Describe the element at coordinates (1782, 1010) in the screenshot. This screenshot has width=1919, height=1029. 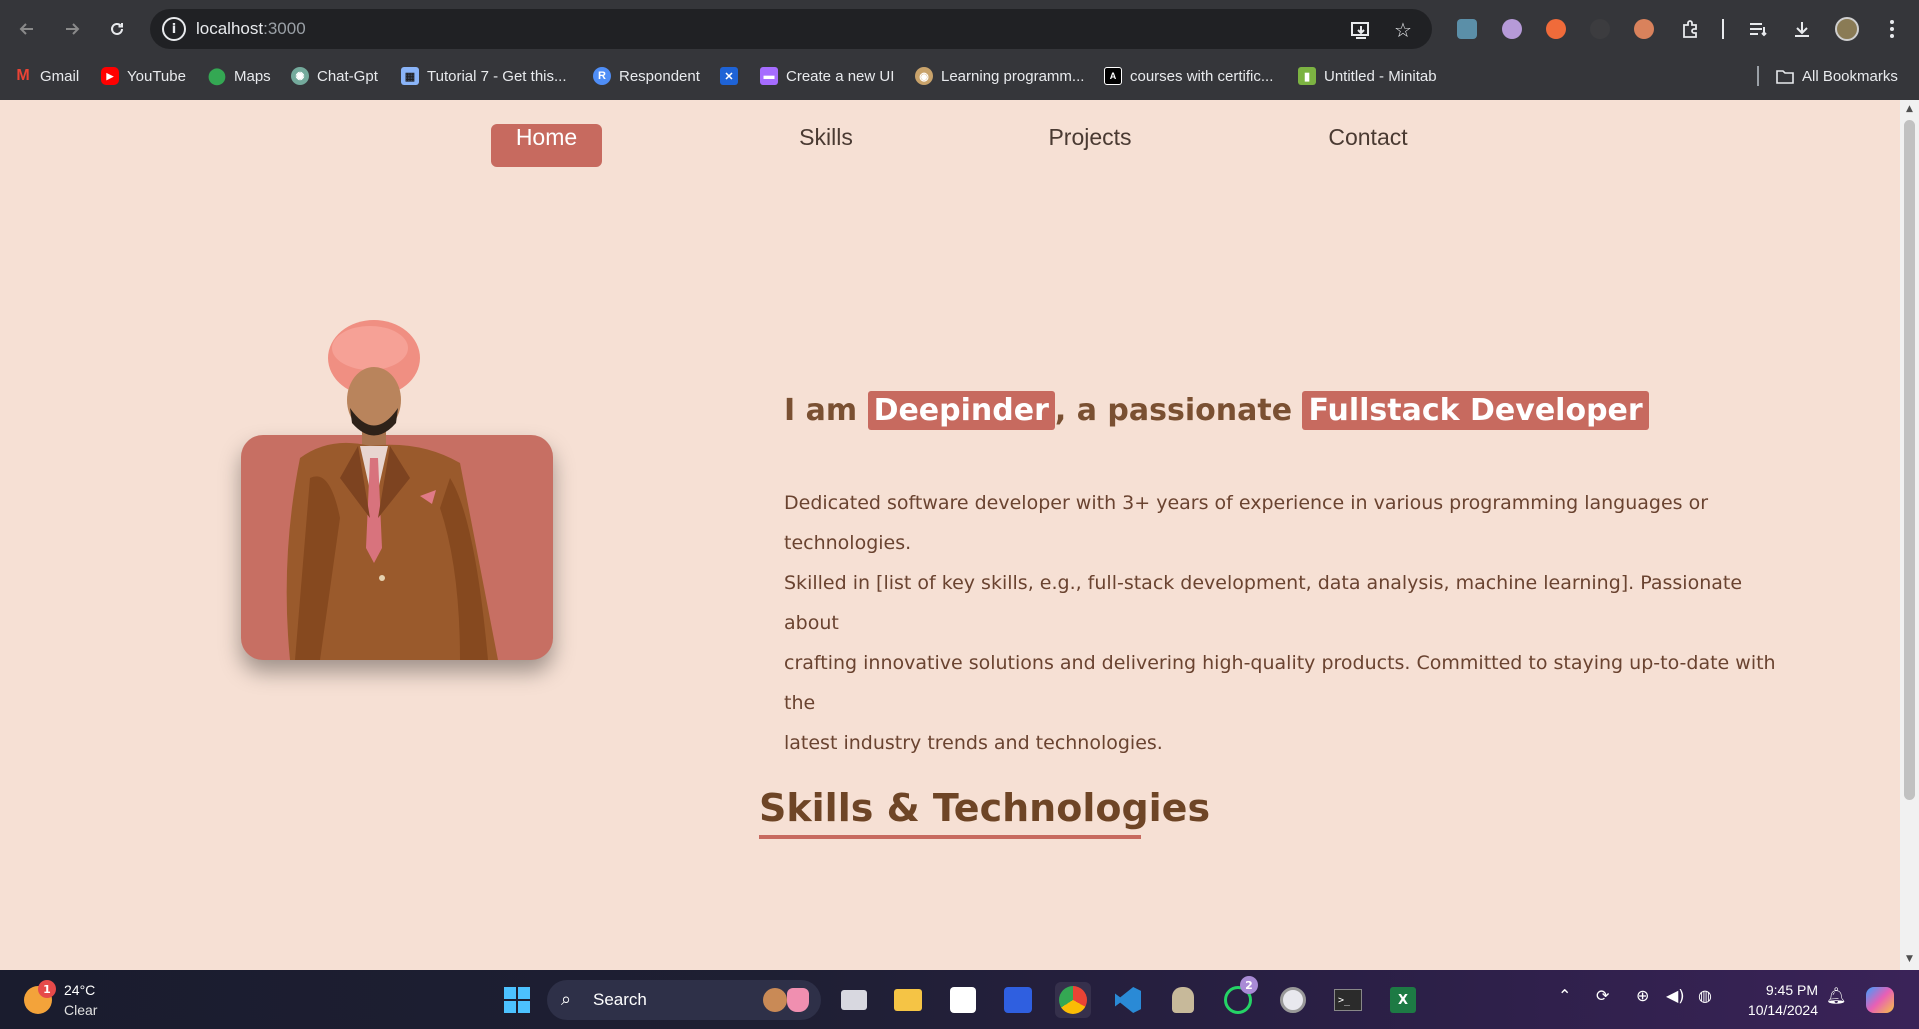
I see `clock-date: 10/14/2024` at that location.